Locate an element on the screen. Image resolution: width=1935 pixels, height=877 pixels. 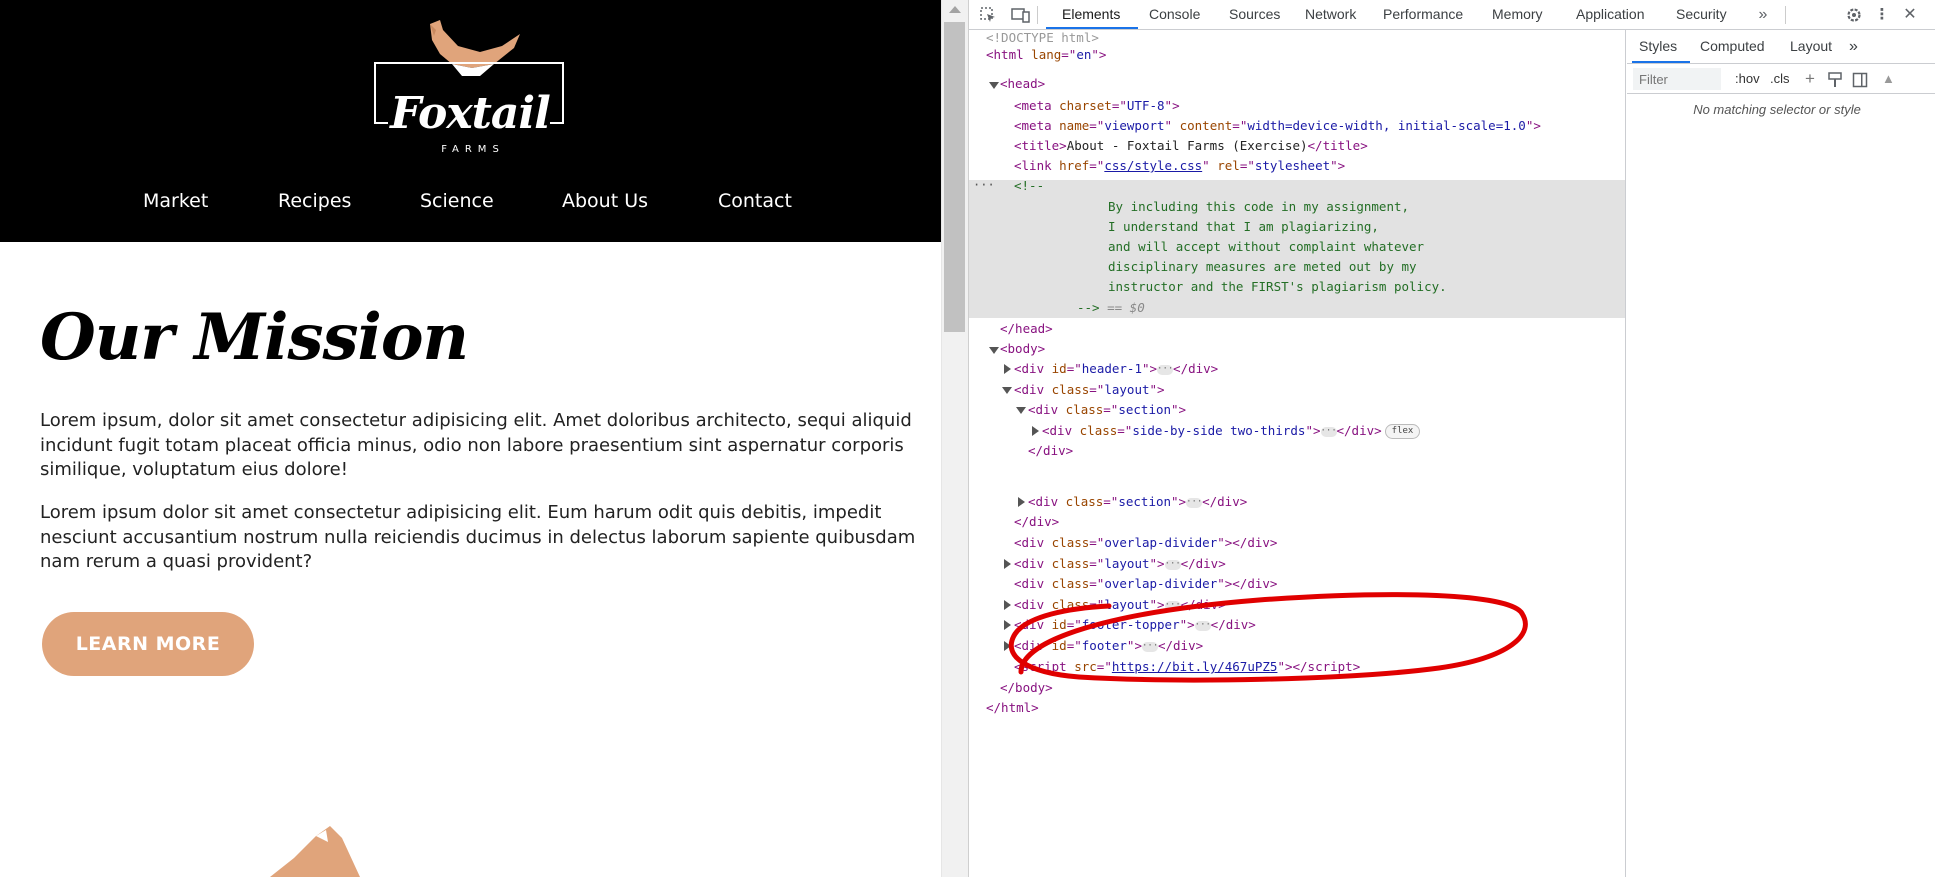
nav-link-market: Market is located at coordinates (175, 201).